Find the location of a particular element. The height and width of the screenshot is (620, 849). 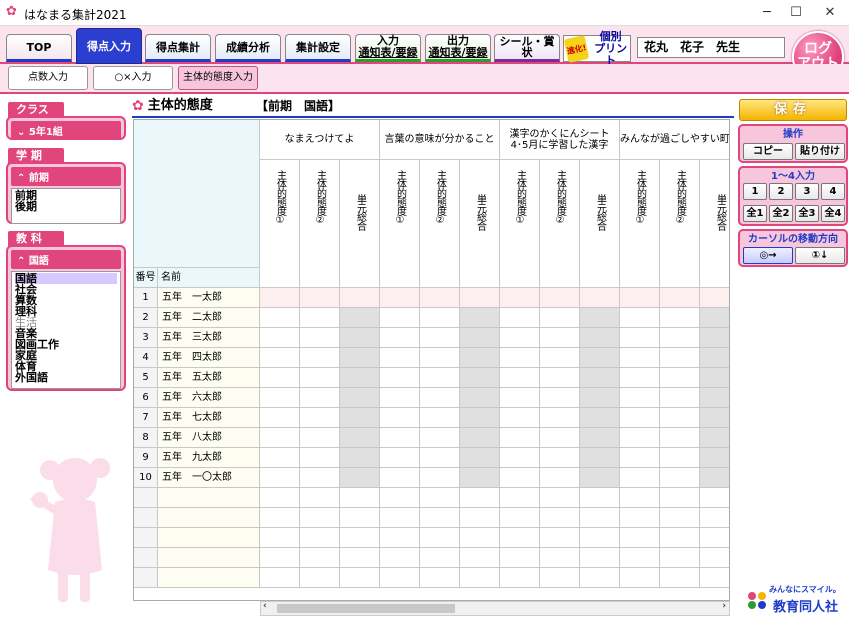

paste-button: 貼り付け is located at coordinates (820, 151).